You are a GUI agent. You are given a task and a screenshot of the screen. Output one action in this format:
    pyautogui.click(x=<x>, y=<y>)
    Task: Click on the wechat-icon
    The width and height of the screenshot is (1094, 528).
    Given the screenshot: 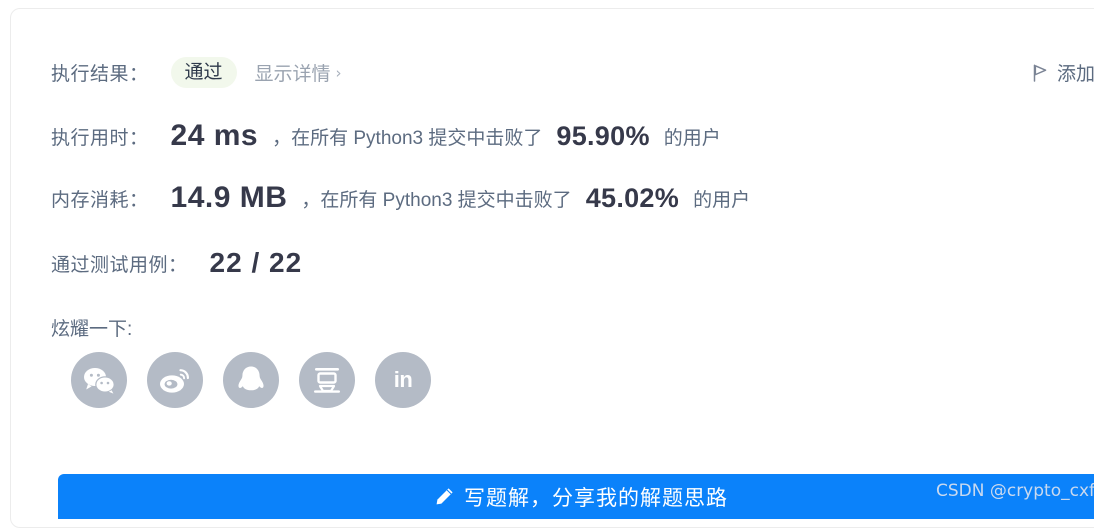 What is the action you would take?
    pyautogui.click(x=99, y=380)
    